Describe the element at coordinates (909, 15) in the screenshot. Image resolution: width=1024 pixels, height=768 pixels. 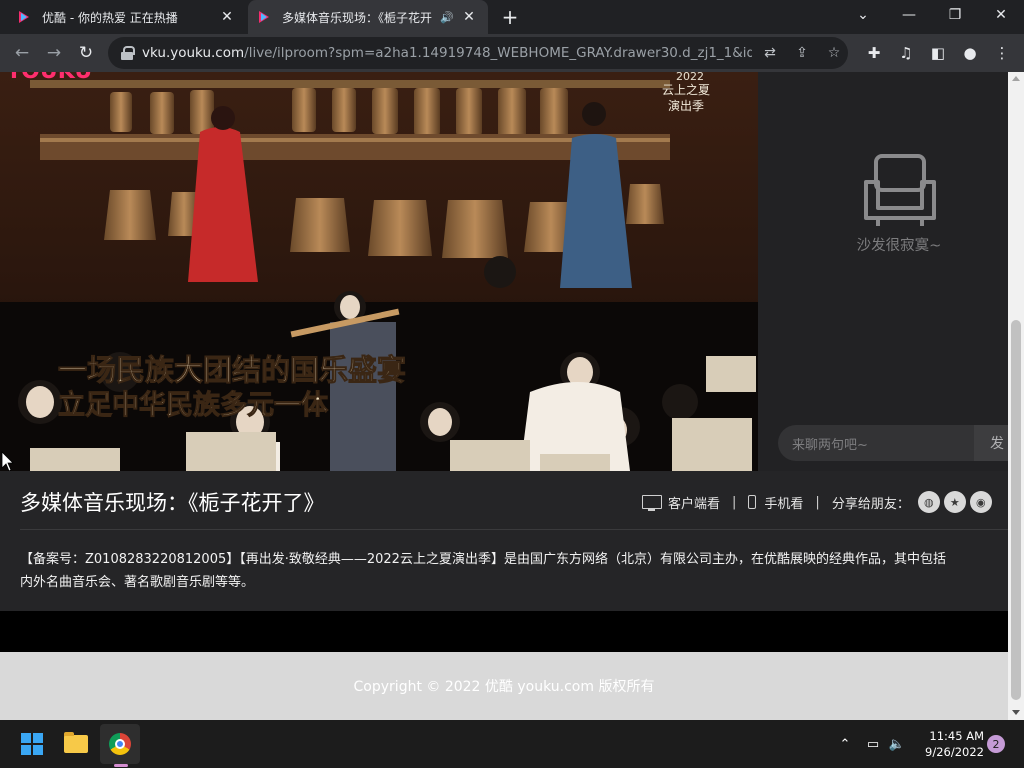
I see `minimize-icon: —` at that location.